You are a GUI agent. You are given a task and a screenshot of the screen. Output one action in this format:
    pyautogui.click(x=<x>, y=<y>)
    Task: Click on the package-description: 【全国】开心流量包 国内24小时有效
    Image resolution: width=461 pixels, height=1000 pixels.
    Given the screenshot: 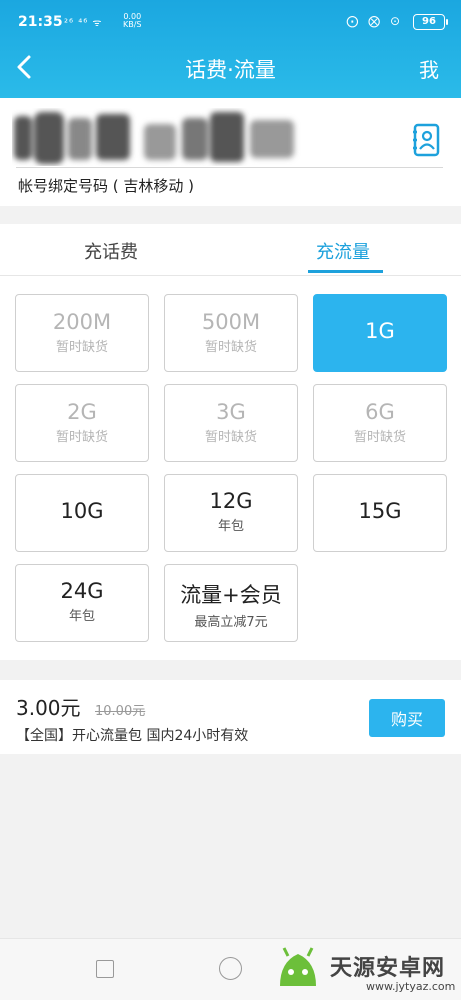 What is the action you would take?
    pyautogui.click(x=132, y=736)
    